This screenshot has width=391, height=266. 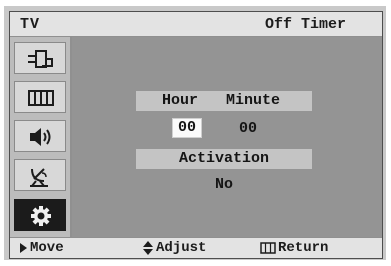 What do you see at coordinates (148, 248) in the screenshot?
I see `up-down-arrows-icon` at bounding box center [148, 248].